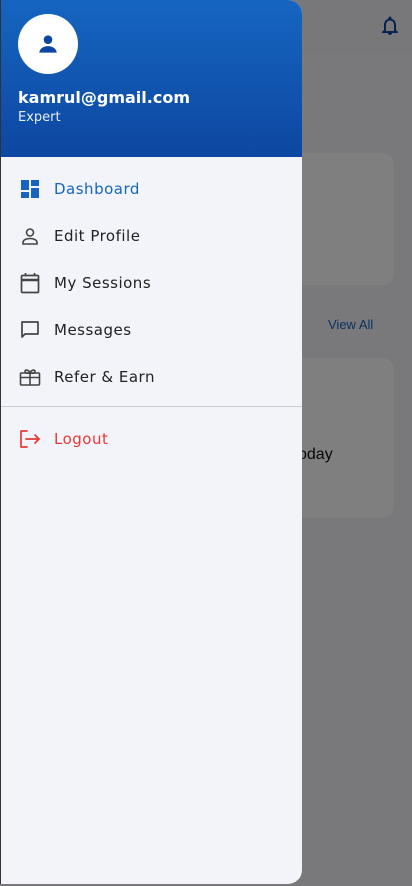 Image resolution: width=412 pixels, height=886 pixels. I want to click on menu-item-label: Dashboard, so click(97, 188).